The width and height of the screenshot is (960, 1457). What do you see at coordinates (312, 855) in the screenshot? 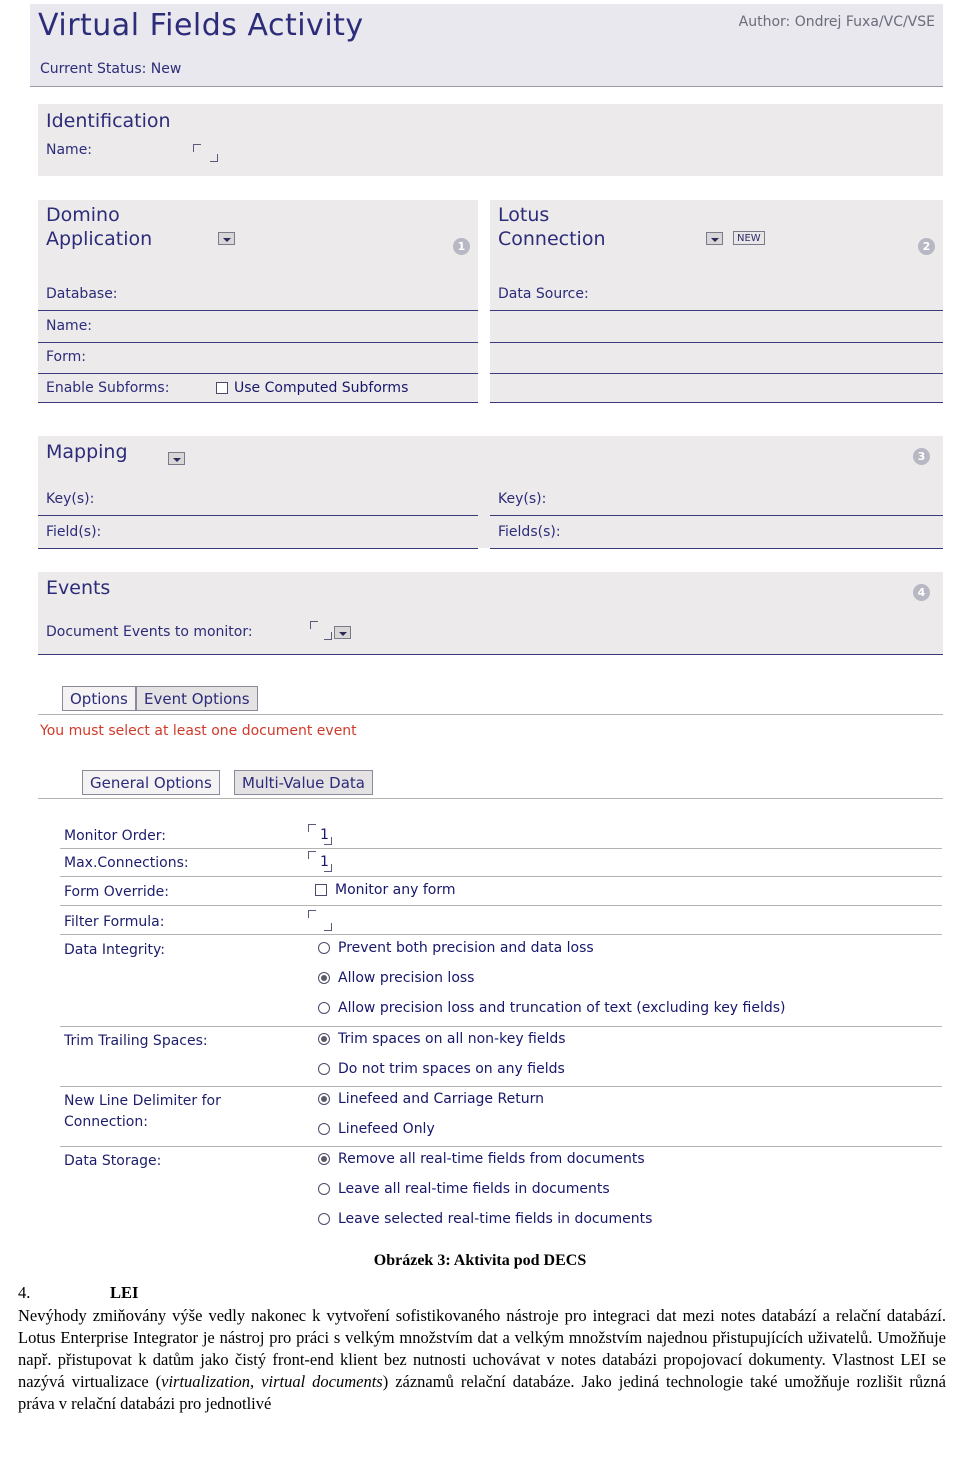
I see `max-connections-mark-left` at bounding box center [312, 855].